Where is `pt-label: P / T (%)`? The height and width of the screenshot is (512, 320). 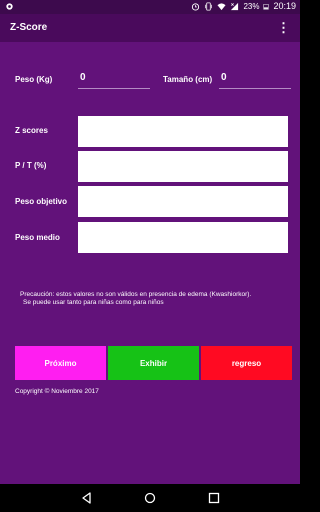 pt-label: P / T (%) is located at coordinates (31, 165).